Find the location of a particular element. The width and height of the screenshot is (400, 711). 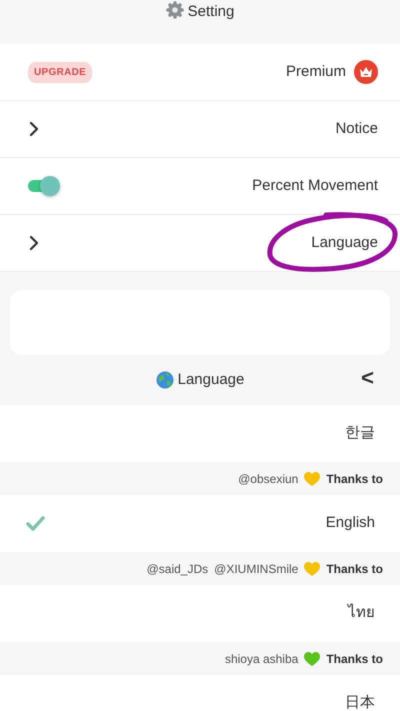

row-label: Premium is located at coordinates (316, 72).